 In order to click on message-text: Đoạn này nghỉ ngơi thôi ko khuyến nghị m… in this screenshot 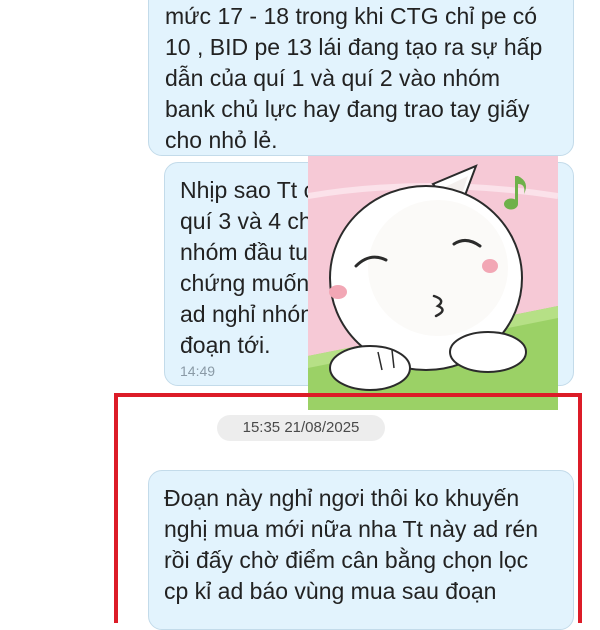, I will do `click(351, 544)`.